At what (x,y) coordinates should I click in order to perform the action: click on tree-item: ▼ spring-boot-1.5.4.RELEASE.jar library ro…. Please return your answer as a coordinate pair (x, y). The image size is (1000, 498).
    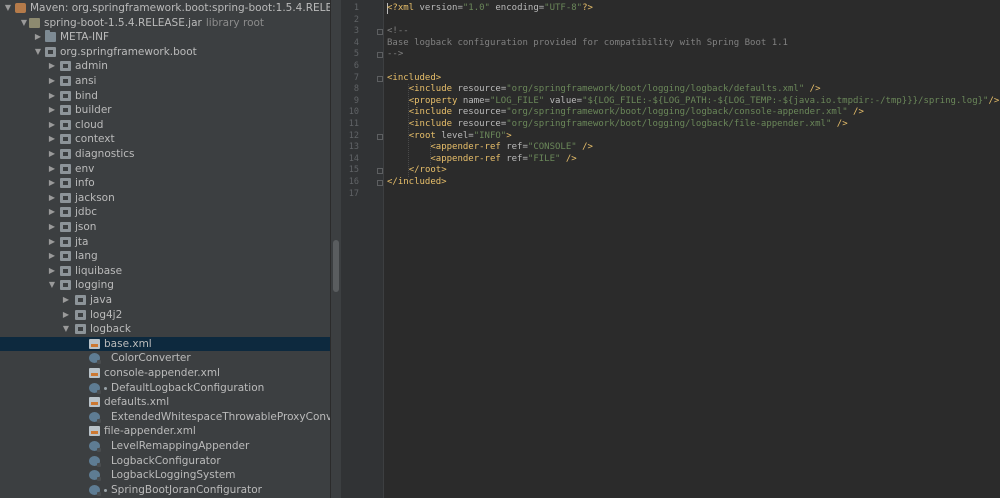
    Looking at the image, I should click on (165, 23).